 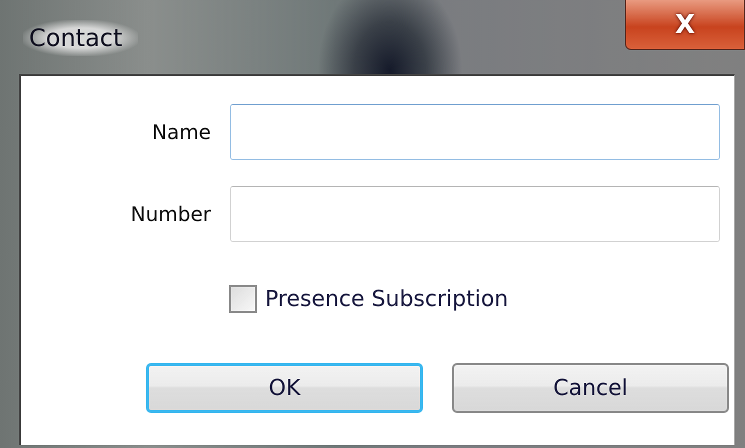 I want to click on cancel-button: Cancel, so click(x=590, y=388).